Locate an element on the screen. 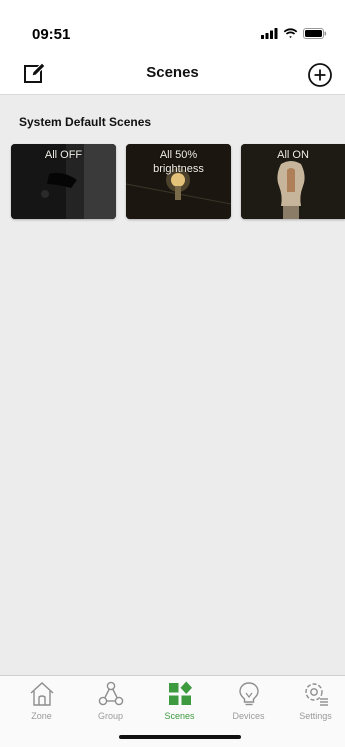  tab-group: Group is located at coordinates (110, 703).